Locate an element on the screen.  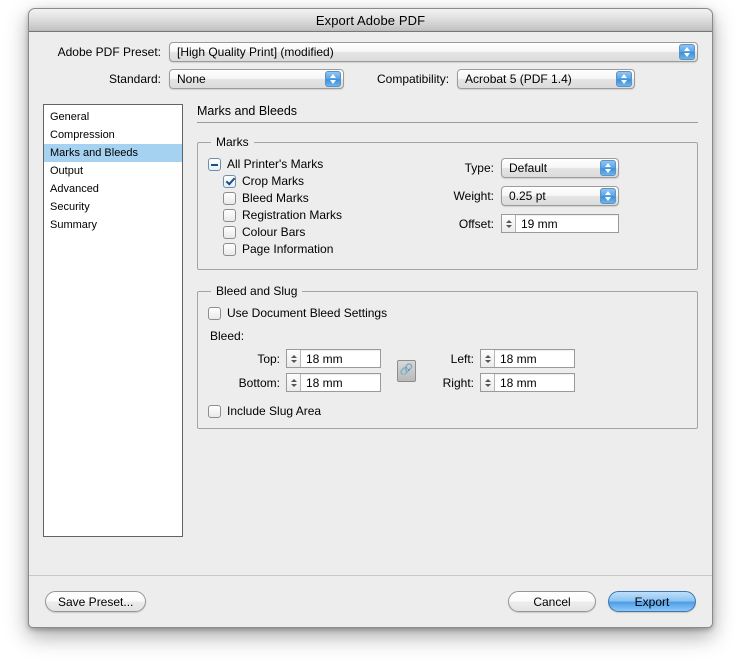
bleed-bottom-field: 18 mm is located at coordinates (333, 382).